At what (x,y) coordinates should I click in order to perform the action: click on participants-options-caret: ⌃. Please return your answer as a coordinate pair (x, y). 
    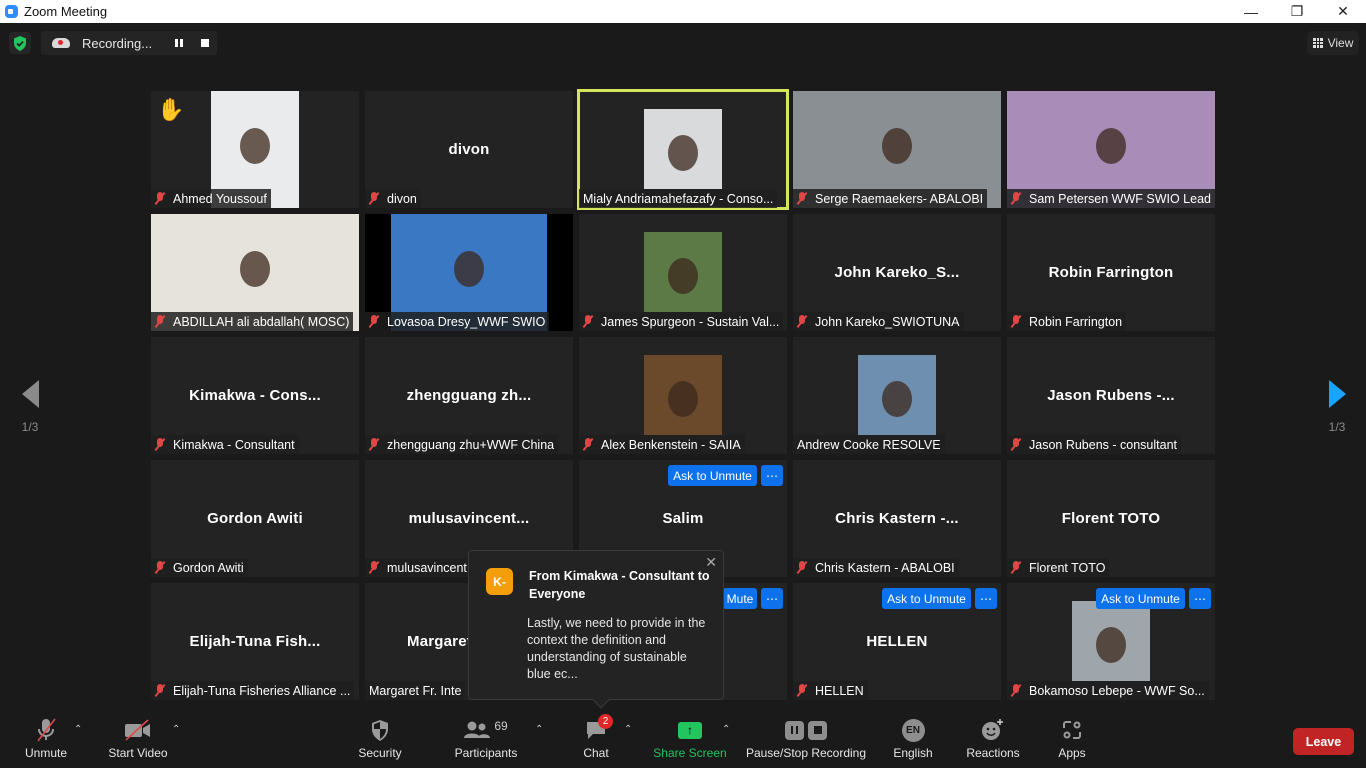
    Looking at the image, I should click on (539, 729).